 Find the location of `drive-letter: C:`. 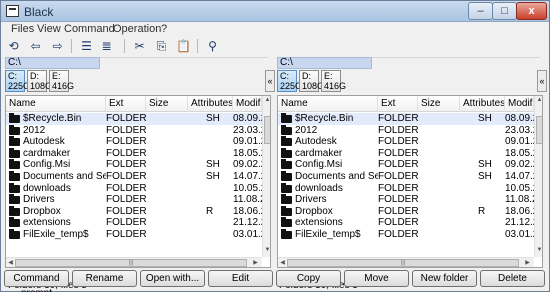

drive-letter: C: is located at coordinates (284, 76).